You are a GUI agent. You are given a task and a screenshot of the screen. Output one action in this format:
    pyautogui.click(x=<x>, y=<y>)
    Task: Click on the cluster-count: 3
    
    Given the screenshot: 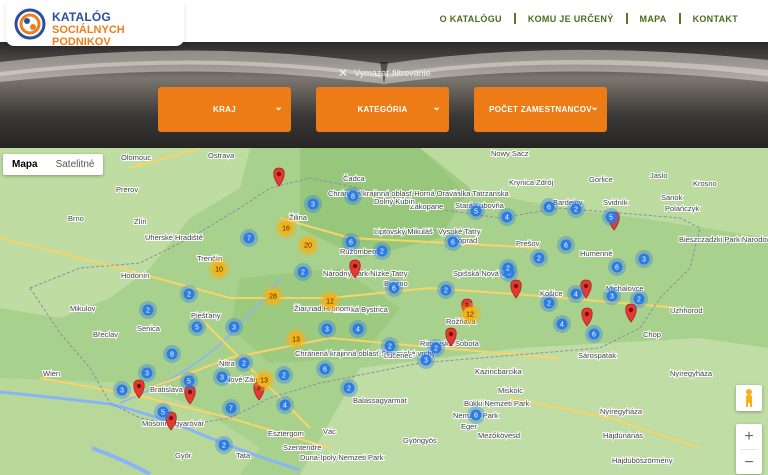 What is the action you would take?
    pyautogui.click(x=612, y=297)
    